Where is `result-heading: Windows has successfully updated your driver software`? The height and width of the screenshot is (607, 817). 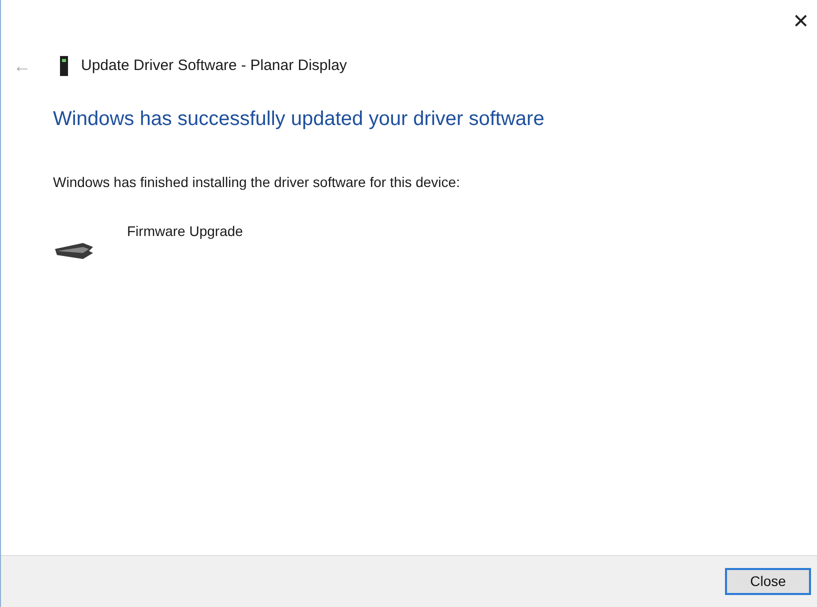
result-heading: Windows has successfully updated your driver software is located at coordinates (299, 119).